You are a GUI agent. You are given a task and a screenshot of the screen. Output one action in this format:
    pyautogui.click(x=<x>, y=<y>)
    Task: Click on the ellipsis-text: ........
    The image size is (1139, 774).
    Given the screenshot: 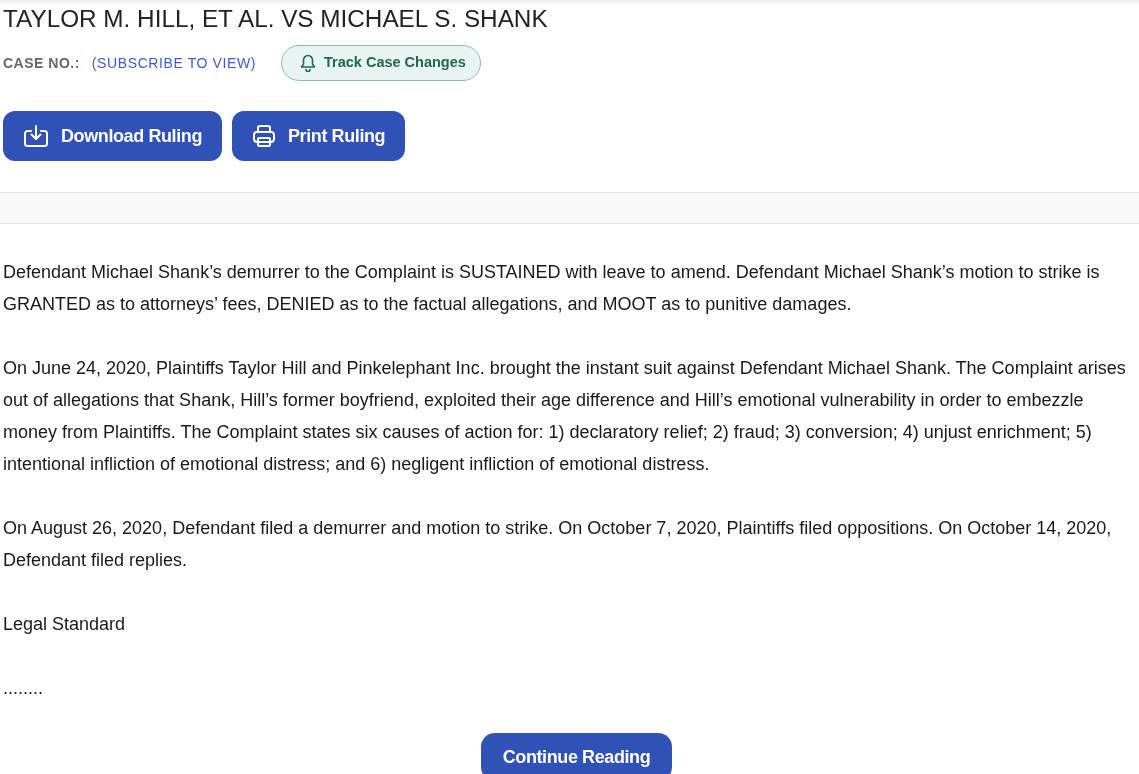 What is the action you would take?
    pyautogui.click(x=23, y=688)
    